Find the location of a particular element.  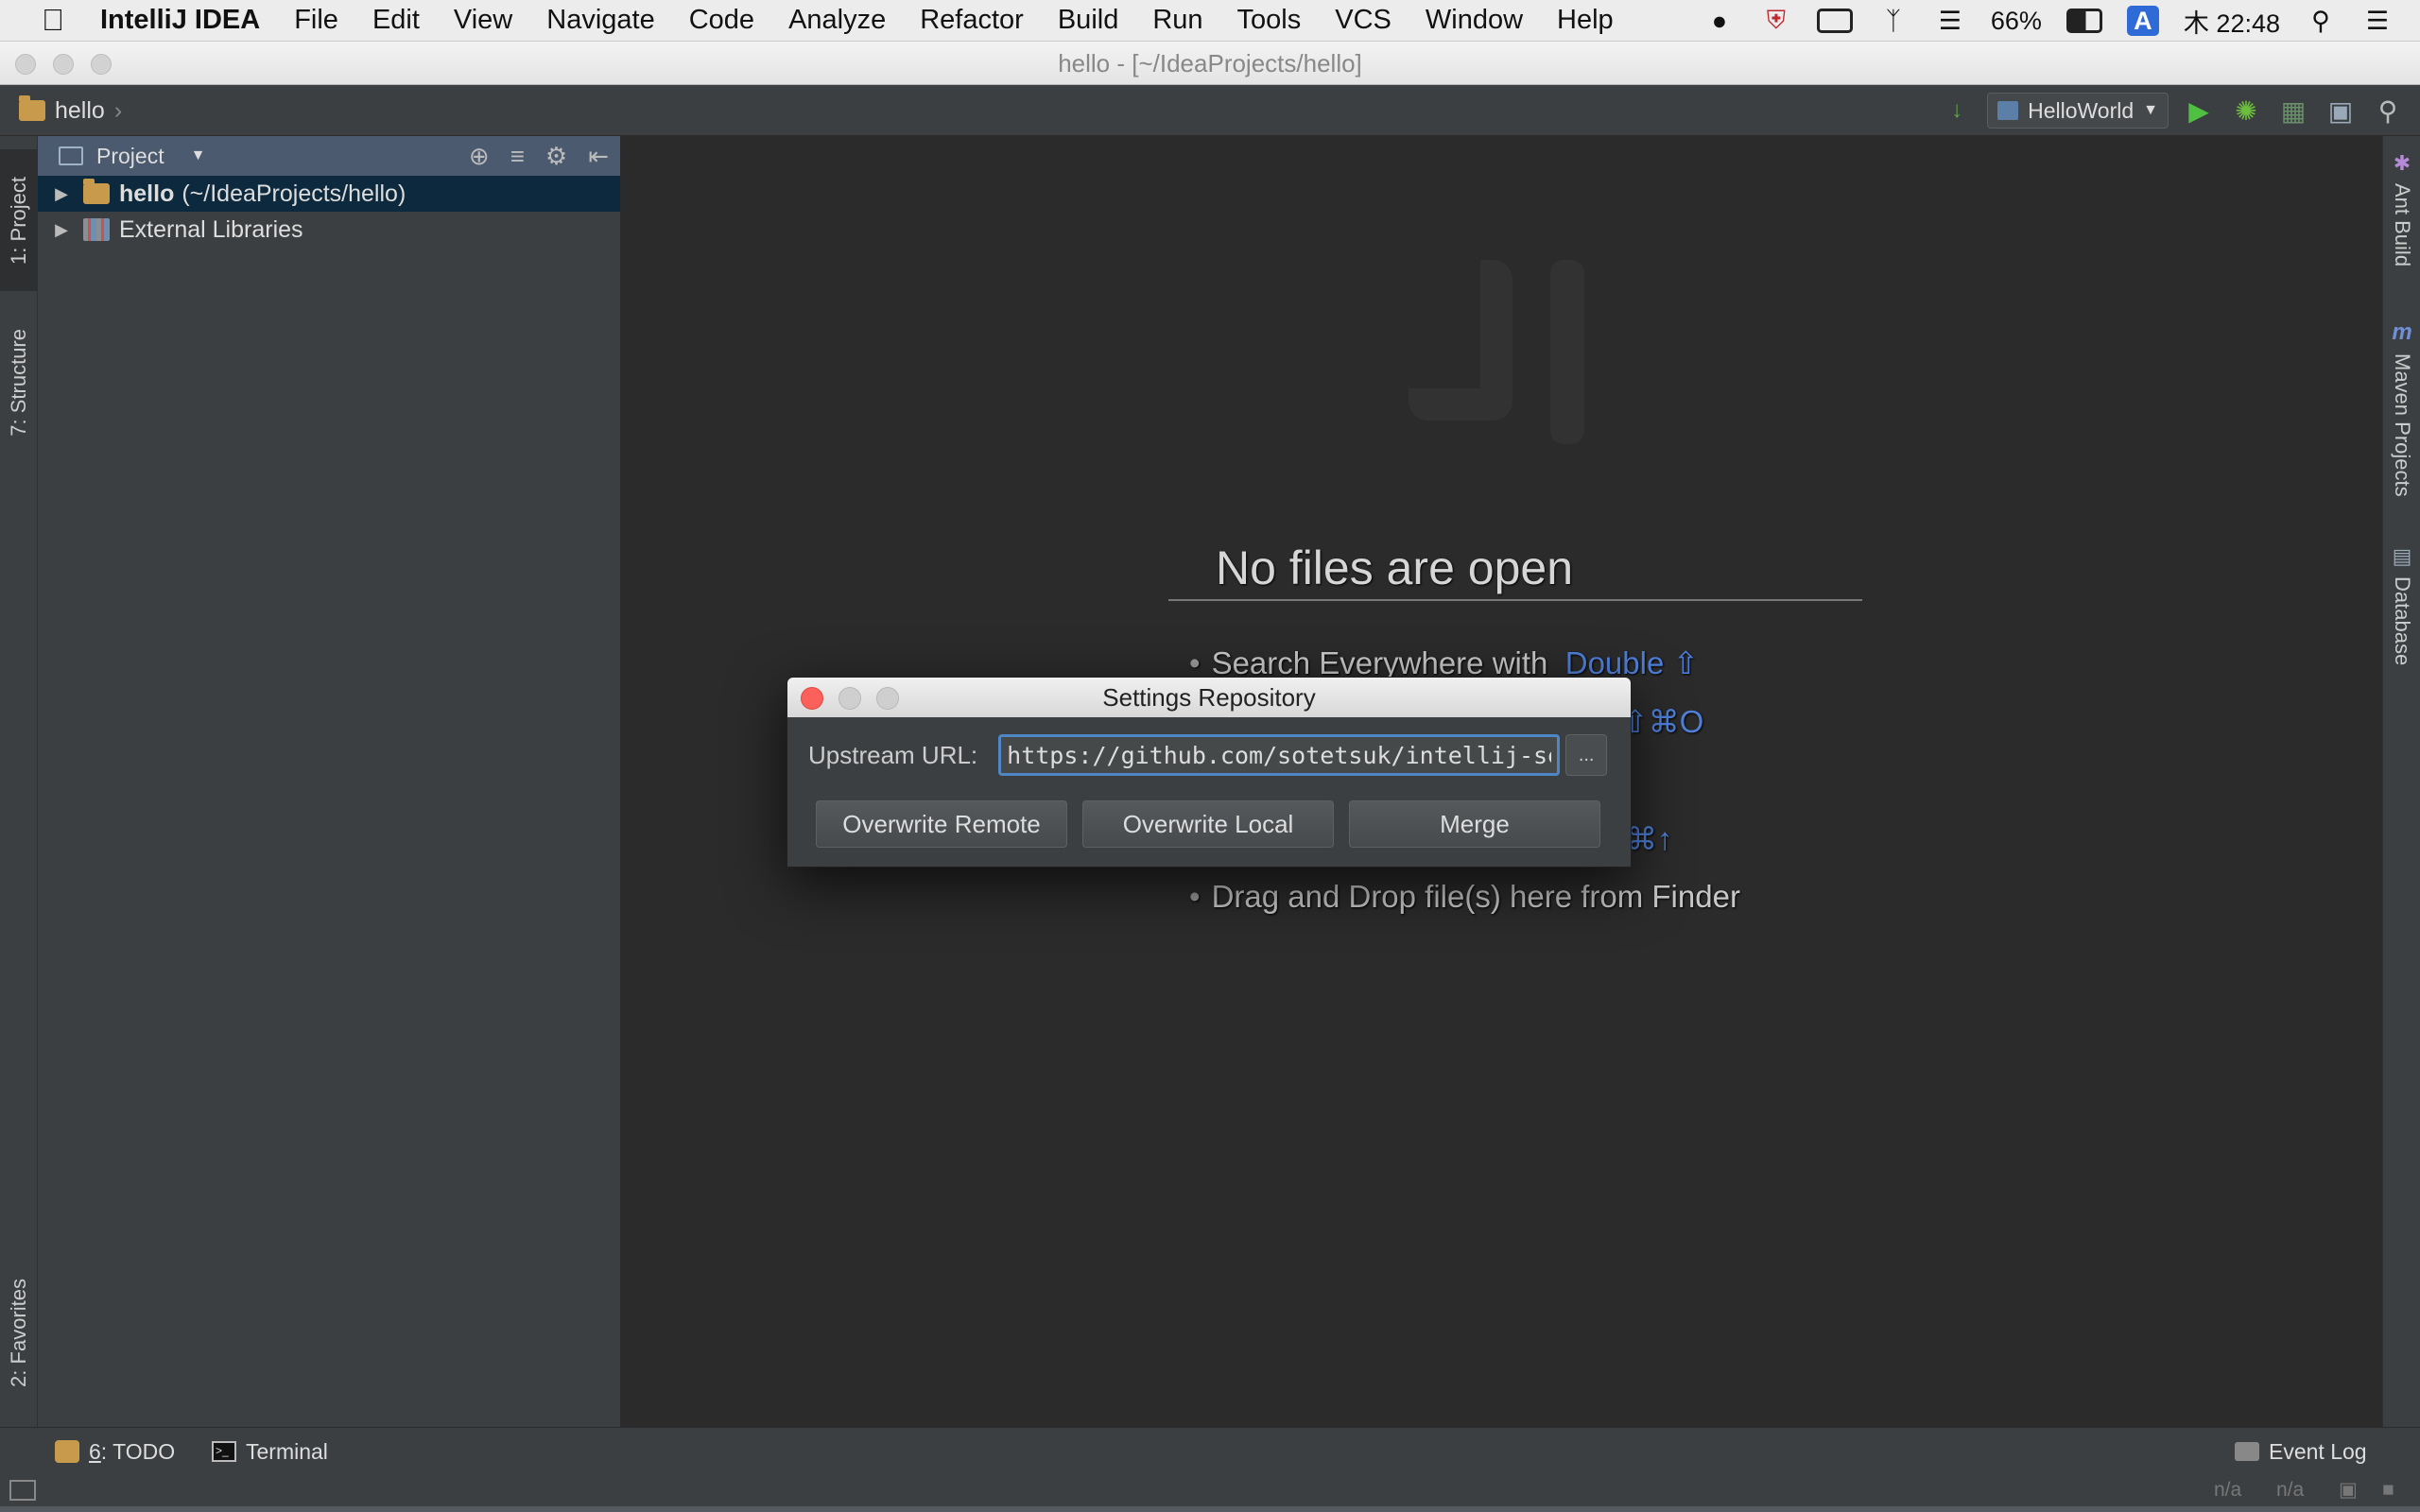

coverage-icon: ▦ is located at coordinates (2293, 111).